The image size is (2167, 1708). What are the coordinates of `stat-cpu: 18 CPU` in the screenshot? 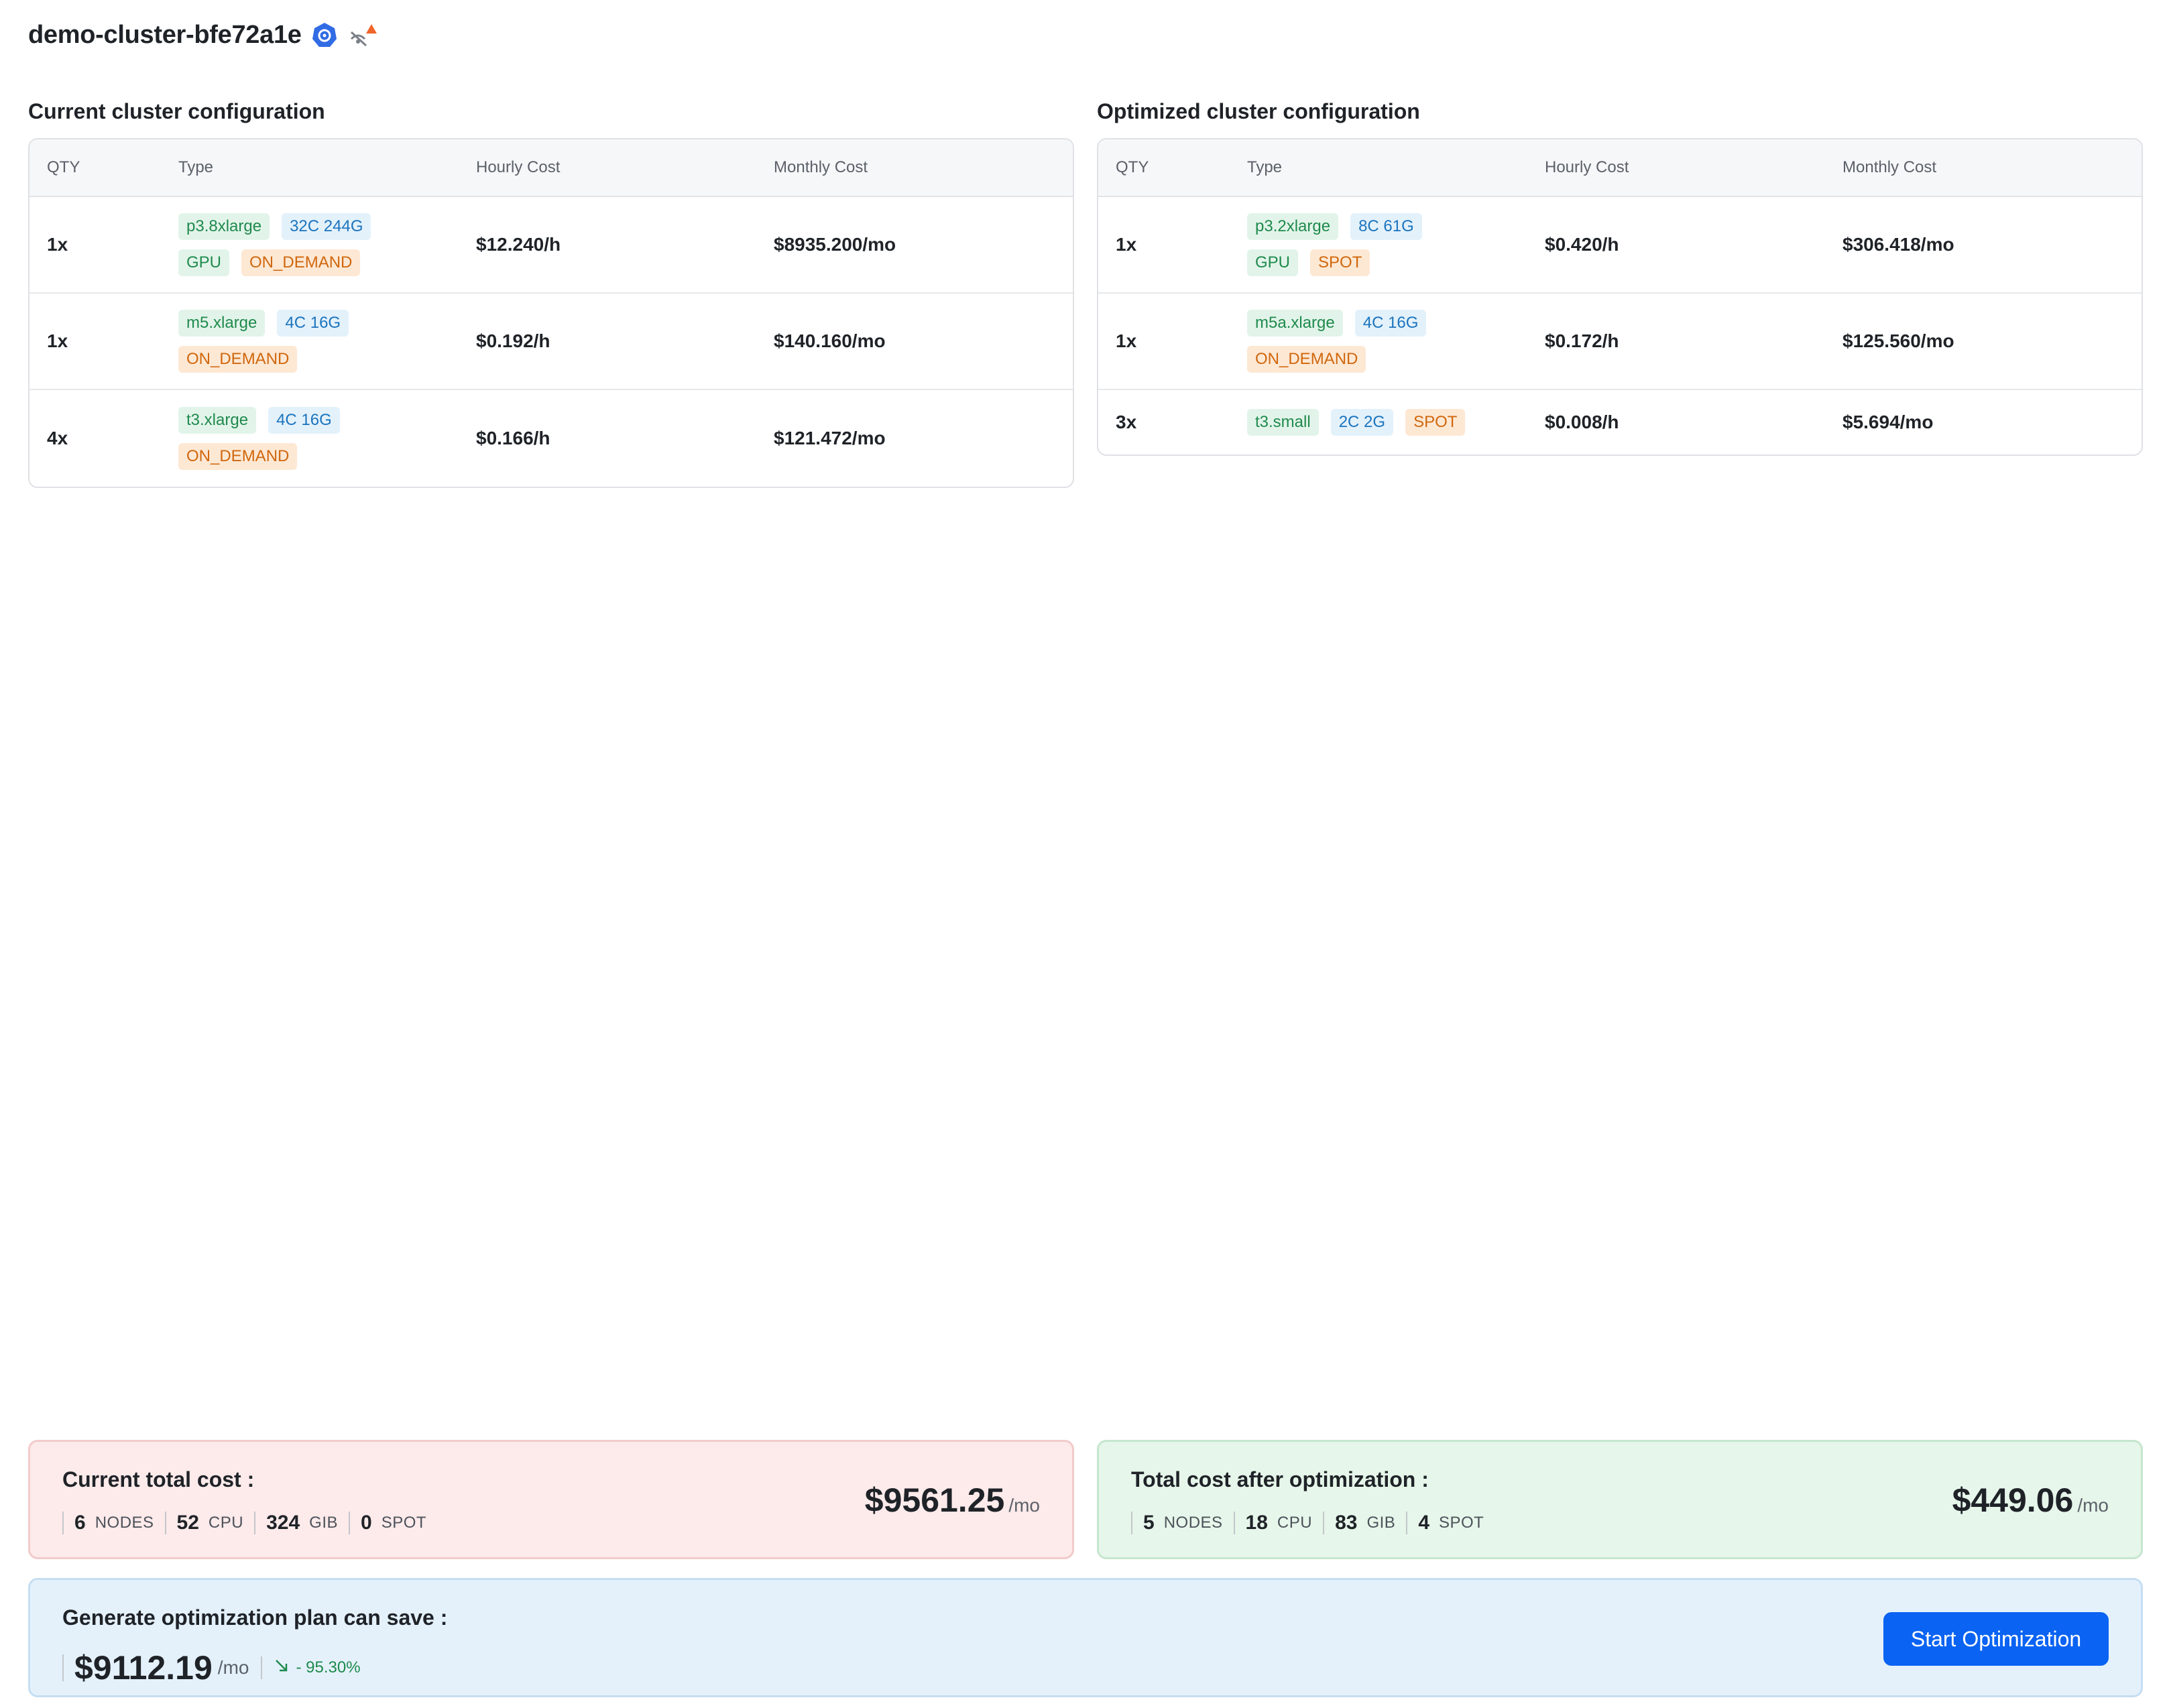 It's located at (1278, 1523).